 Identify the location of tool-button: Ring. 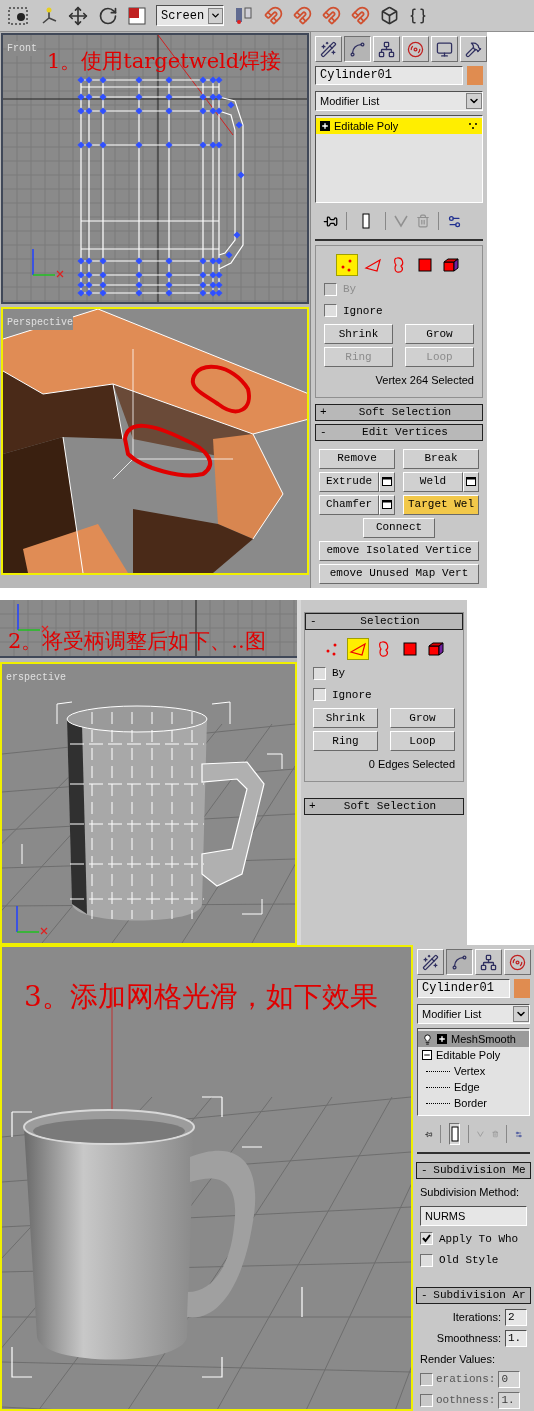
(345, 741).